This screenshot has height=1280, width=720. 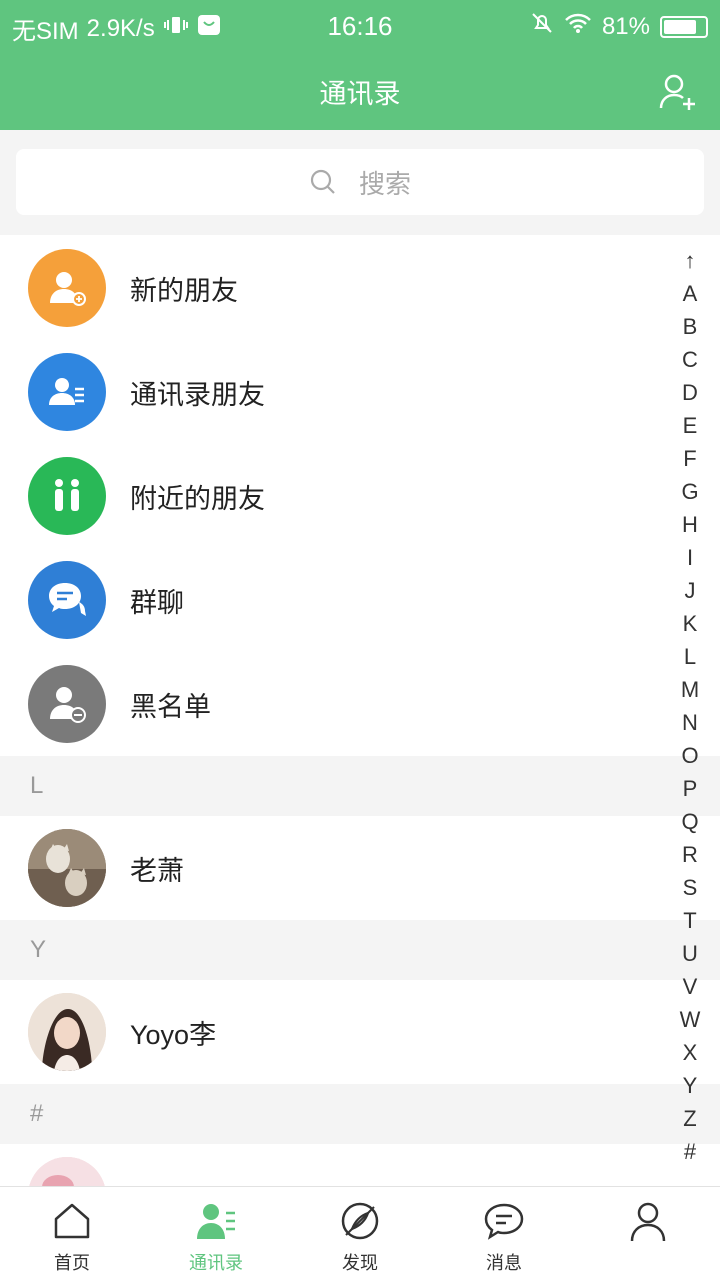 I want to click on status-bar: 无SIM 2.9K/s 16:16 81%, so click(x=360, y=25).